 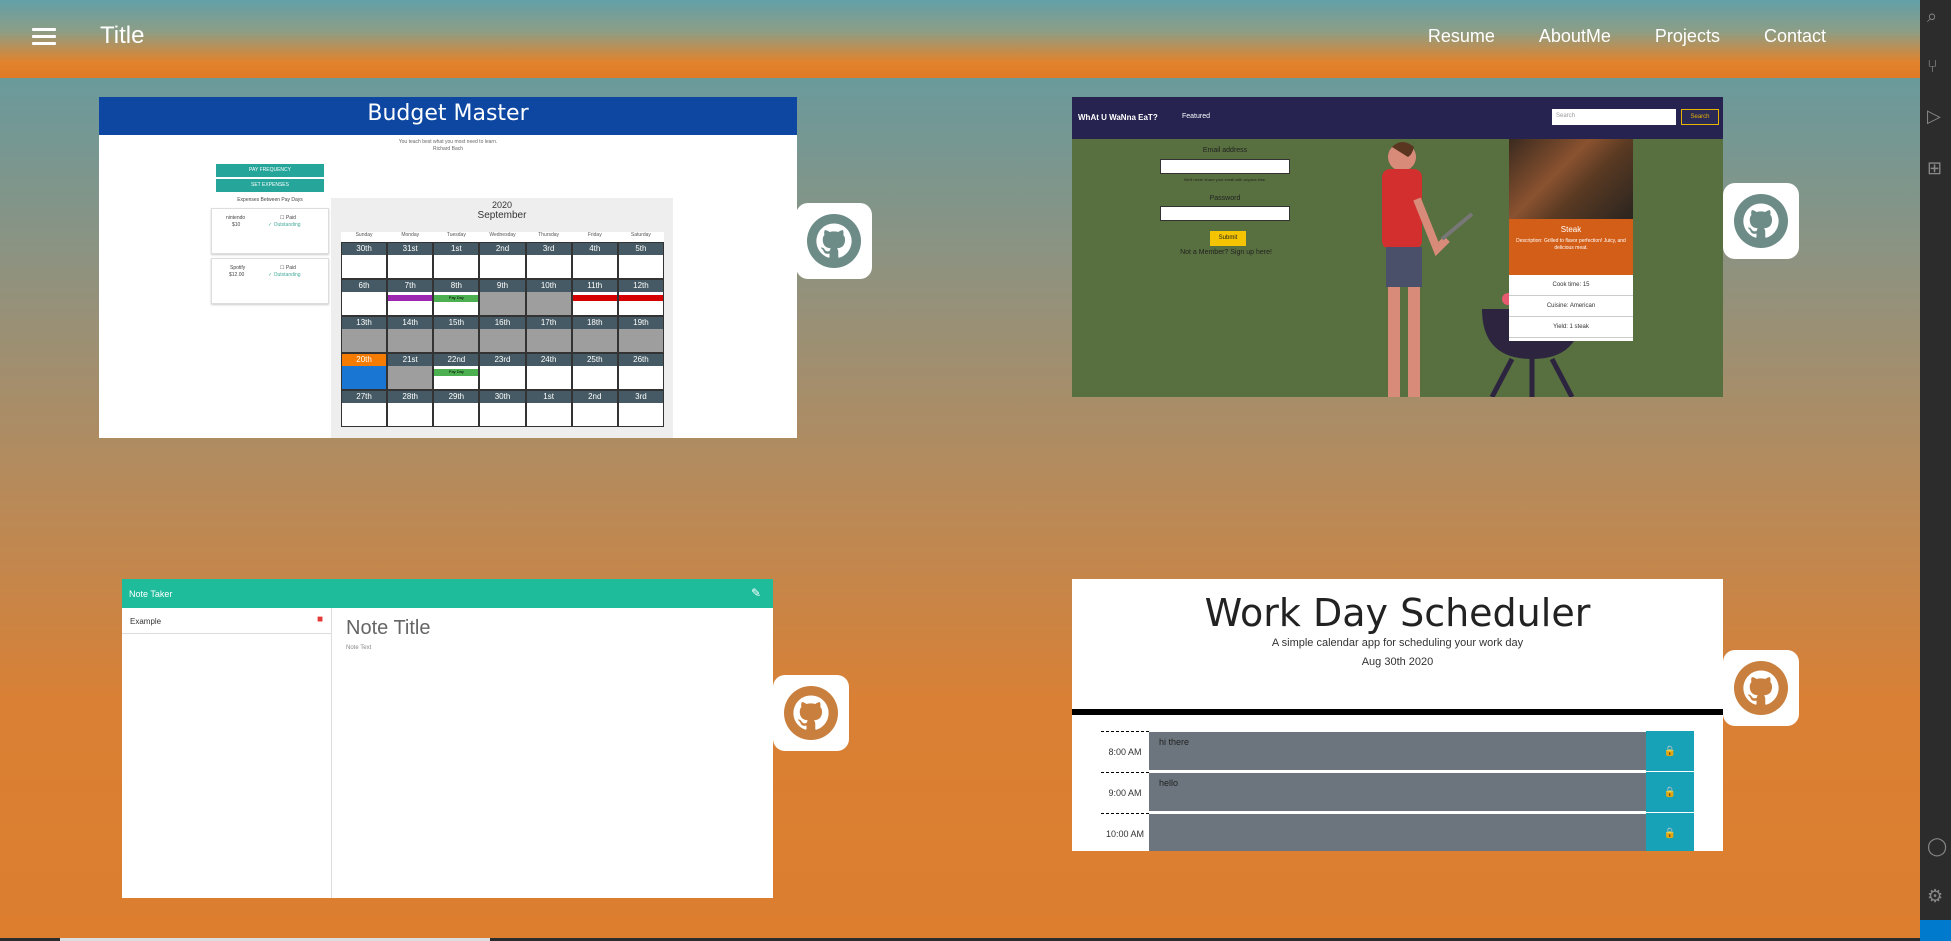 What do you see at coordinates (1397, 613) in the screenshot?
I see `scheduler-title: Work Day Scheduler` at bounding box center [1397, 613].